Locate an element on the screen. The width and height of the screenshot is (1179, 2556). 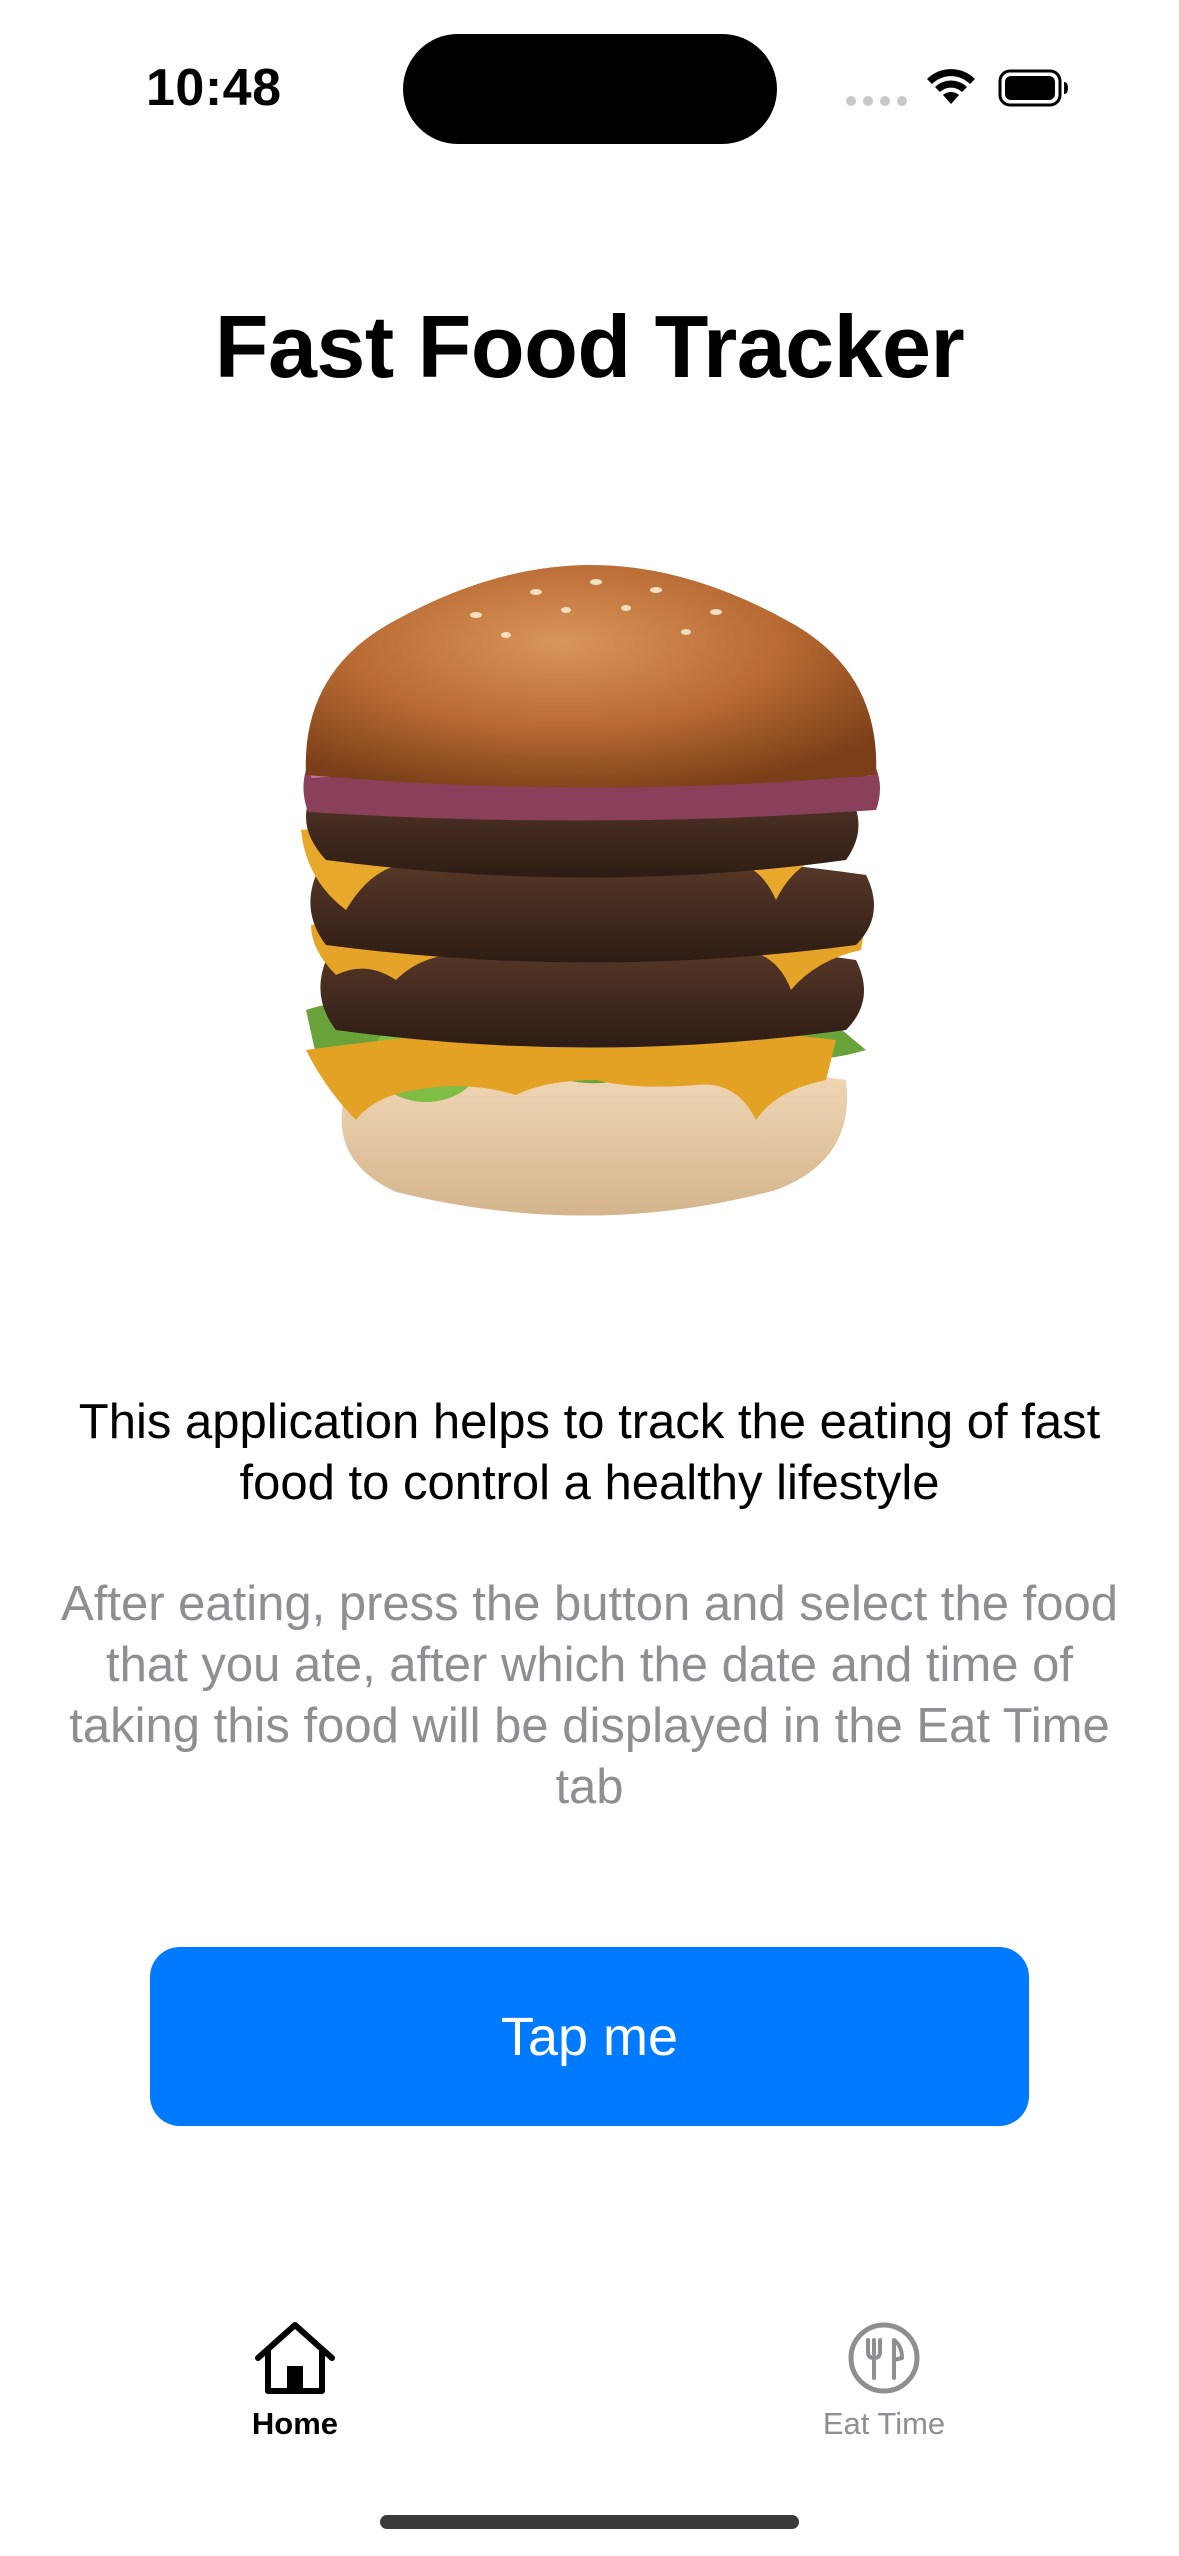
tab-eat-time: Eat Time is located at coordinates (884, 2381).